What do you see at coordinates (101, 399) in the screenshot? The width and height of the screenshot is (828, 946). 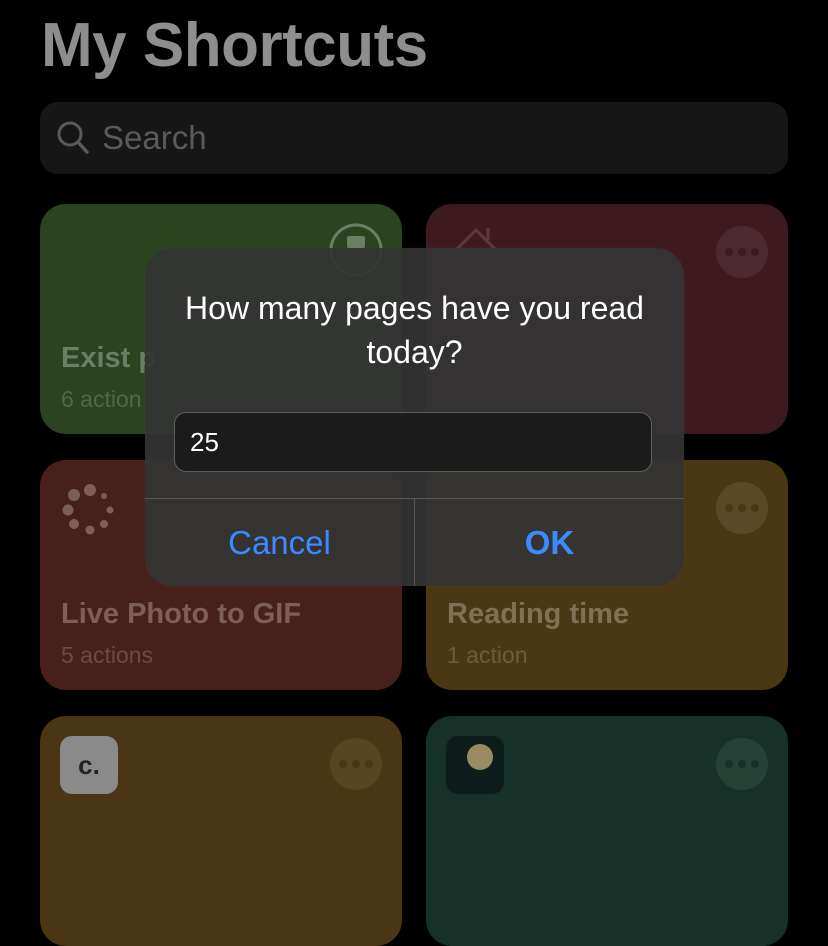 I see `shortcut-action-count: 6 action` at bounding box center [101, 399].